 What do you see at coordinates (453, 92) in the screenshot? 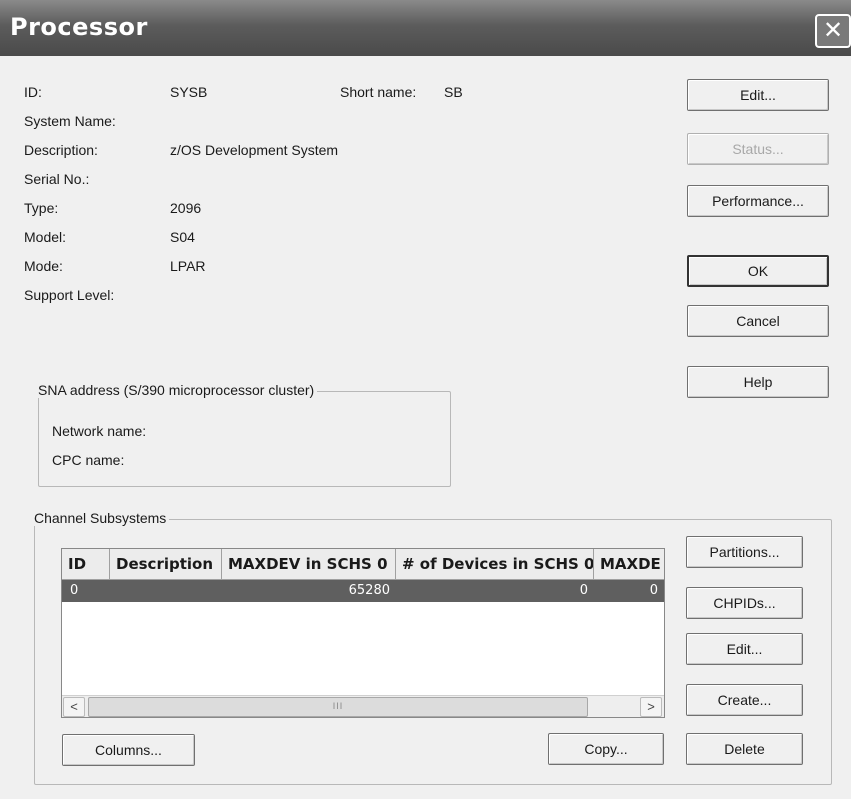
I see `short-name-value: SB` at bounding box center [453, 92].